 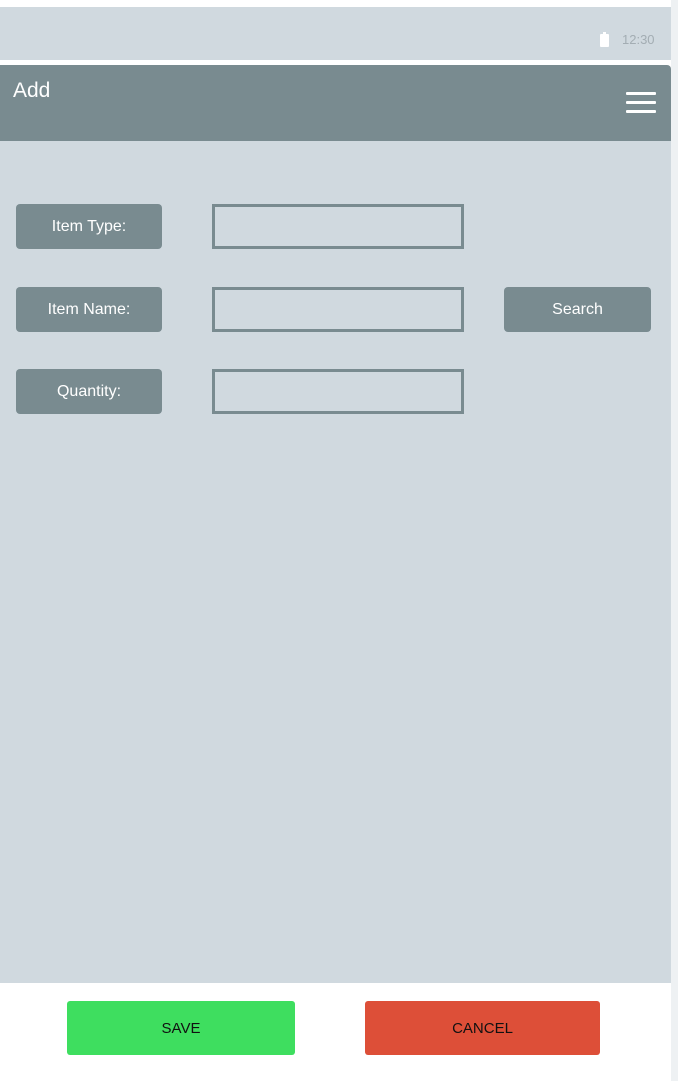 What do you see at coordinates (89, 309) in the screenshot?
I see `item-name-label: Item Name:` at bounding box center [89, 309].